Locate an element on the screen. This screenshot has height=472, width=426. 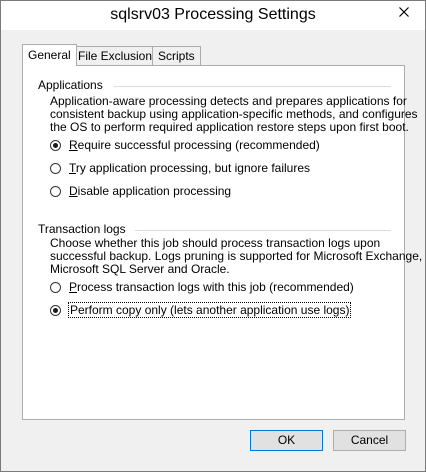
transaction-logs-heading: Transaction logs is located at coordinates (82, 229).